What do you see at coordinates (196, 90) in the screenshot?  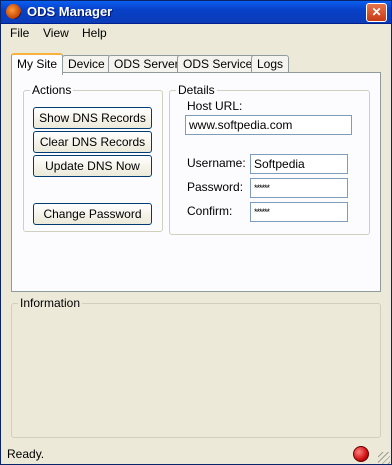 I see `details-group-label: Details` at bounding box center [196, 90].